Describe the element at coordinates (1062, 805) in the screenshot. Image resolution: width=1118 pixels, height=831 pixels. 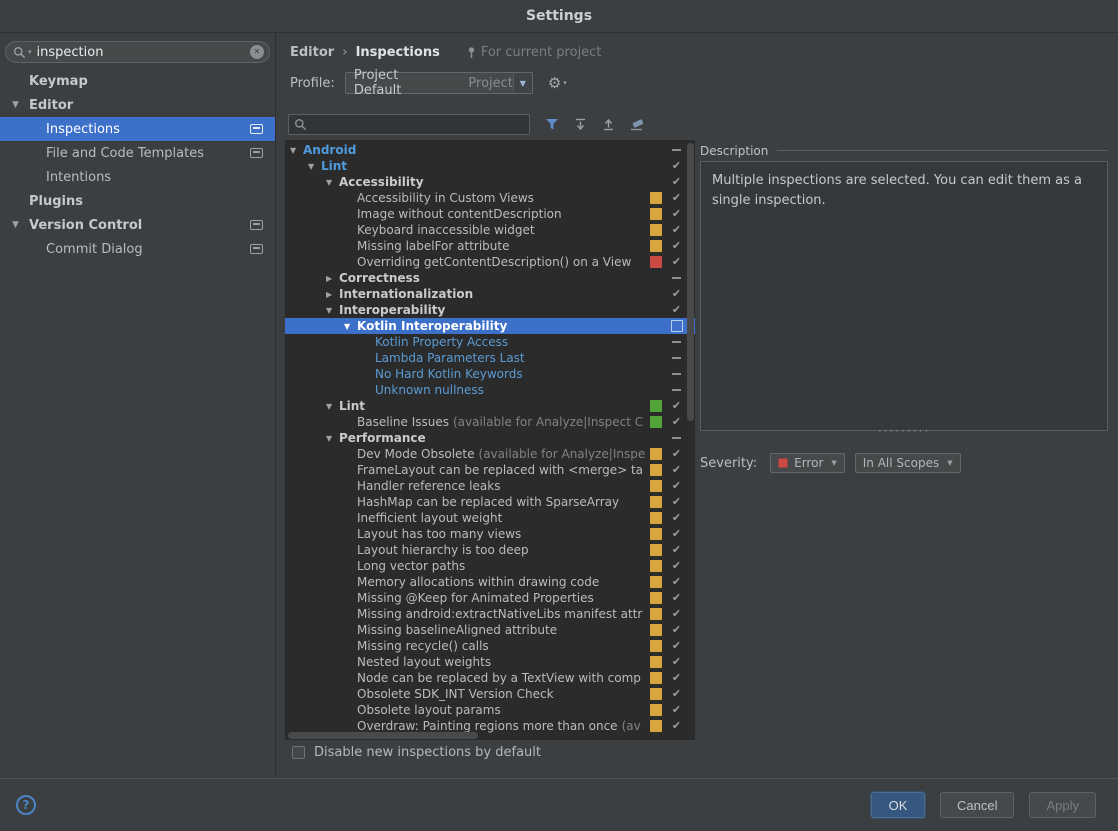
I see `apply-button: Apply` at that location.